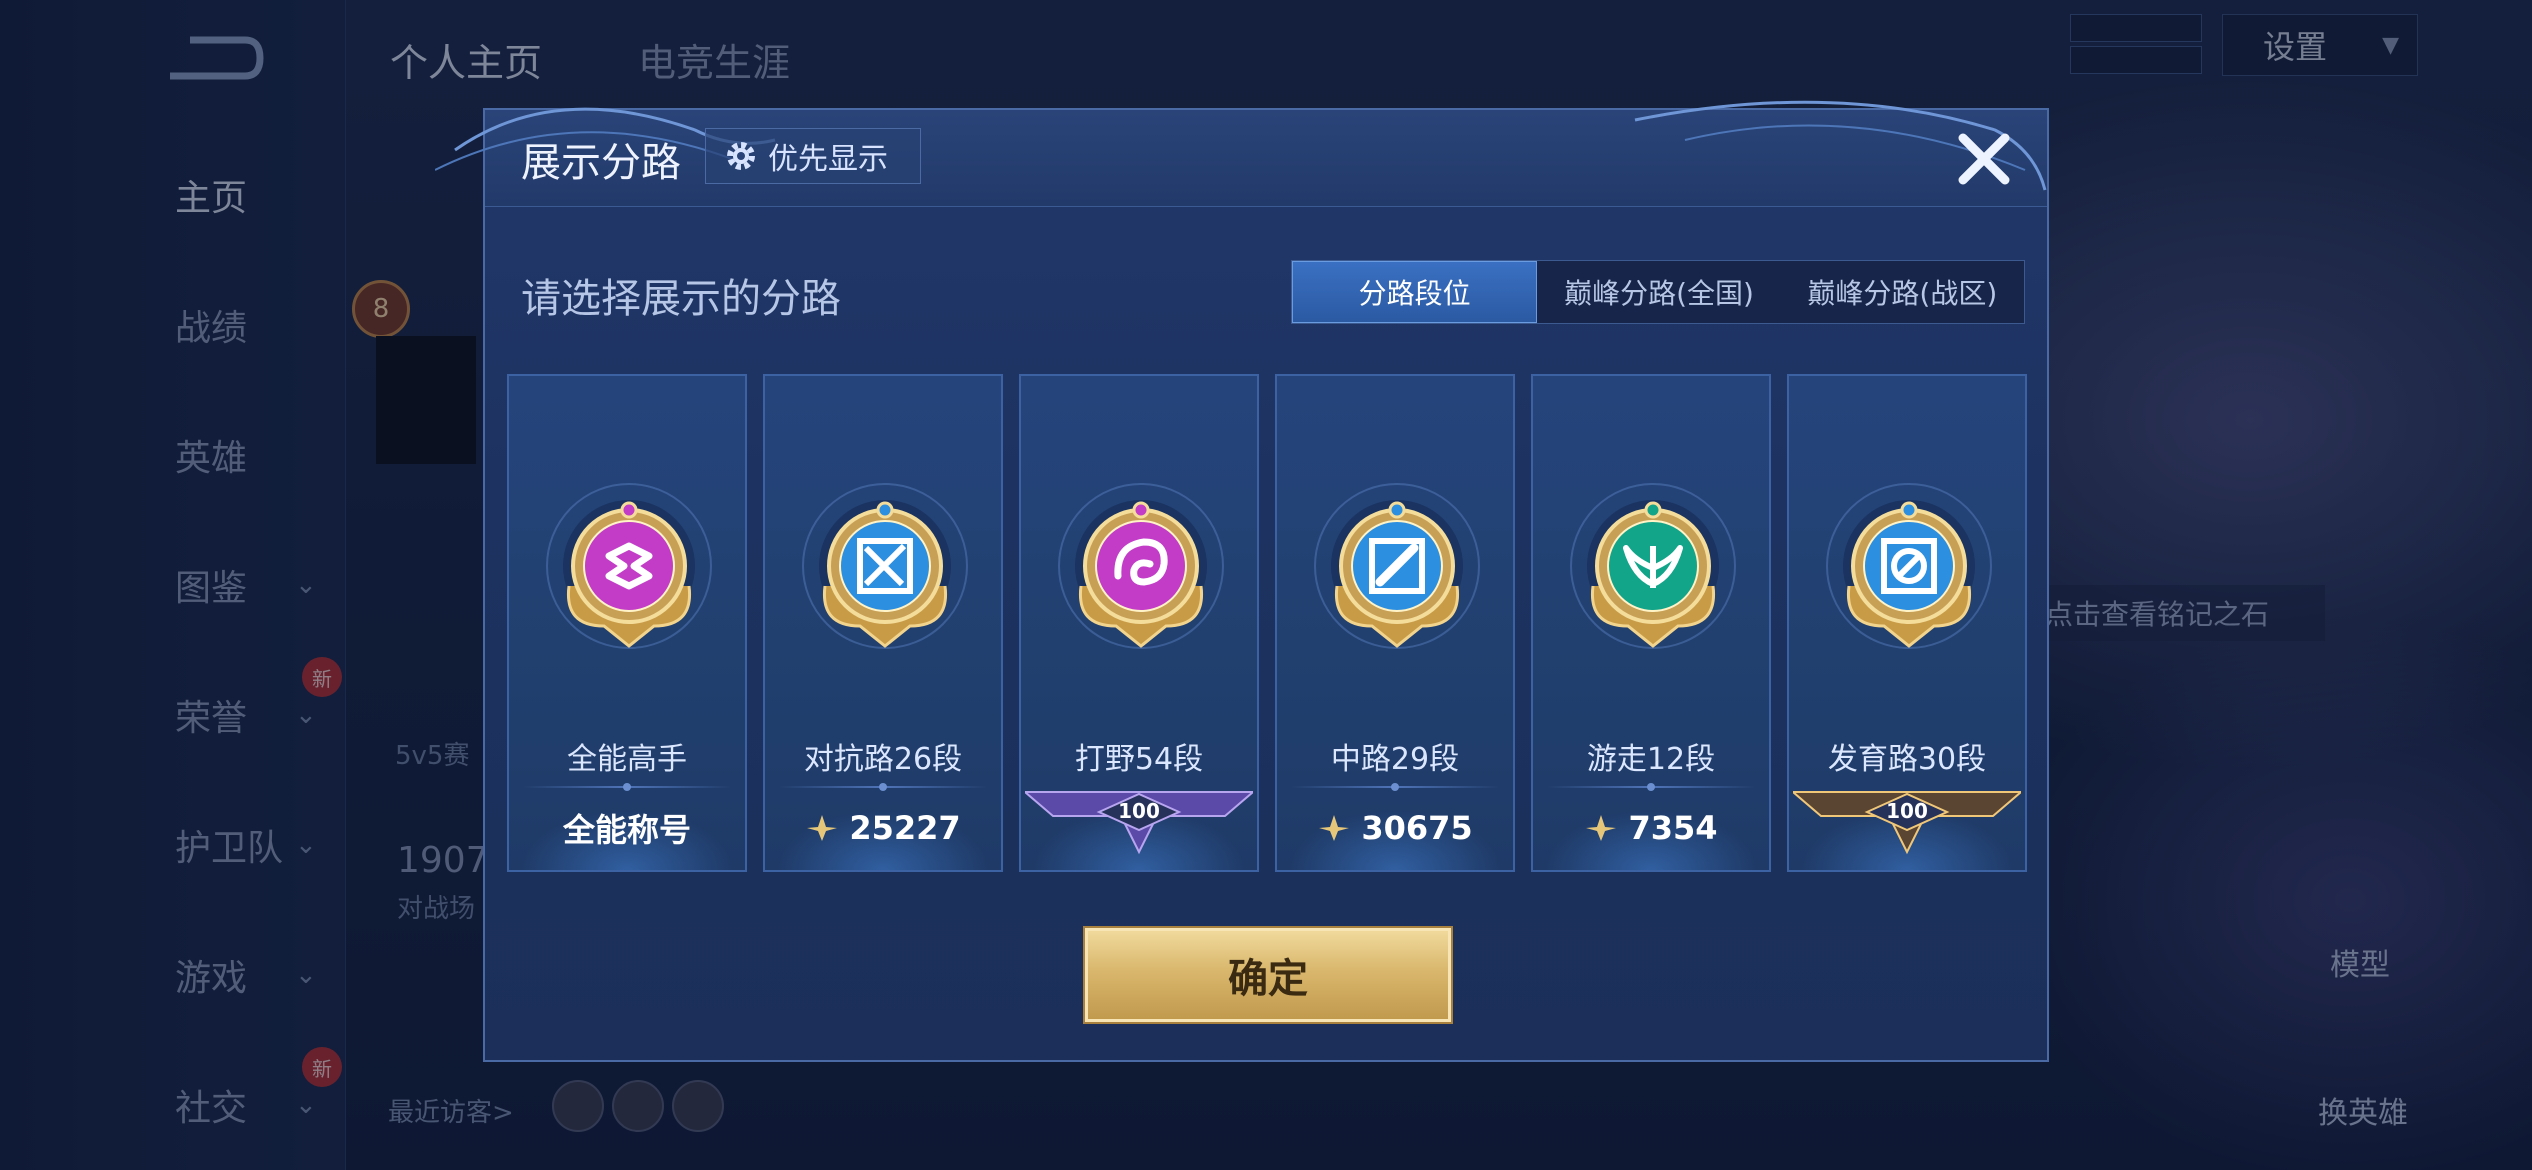 The image size is (2532, 1170). I want to click on lane-card-value: 25227, so click(883, 828).